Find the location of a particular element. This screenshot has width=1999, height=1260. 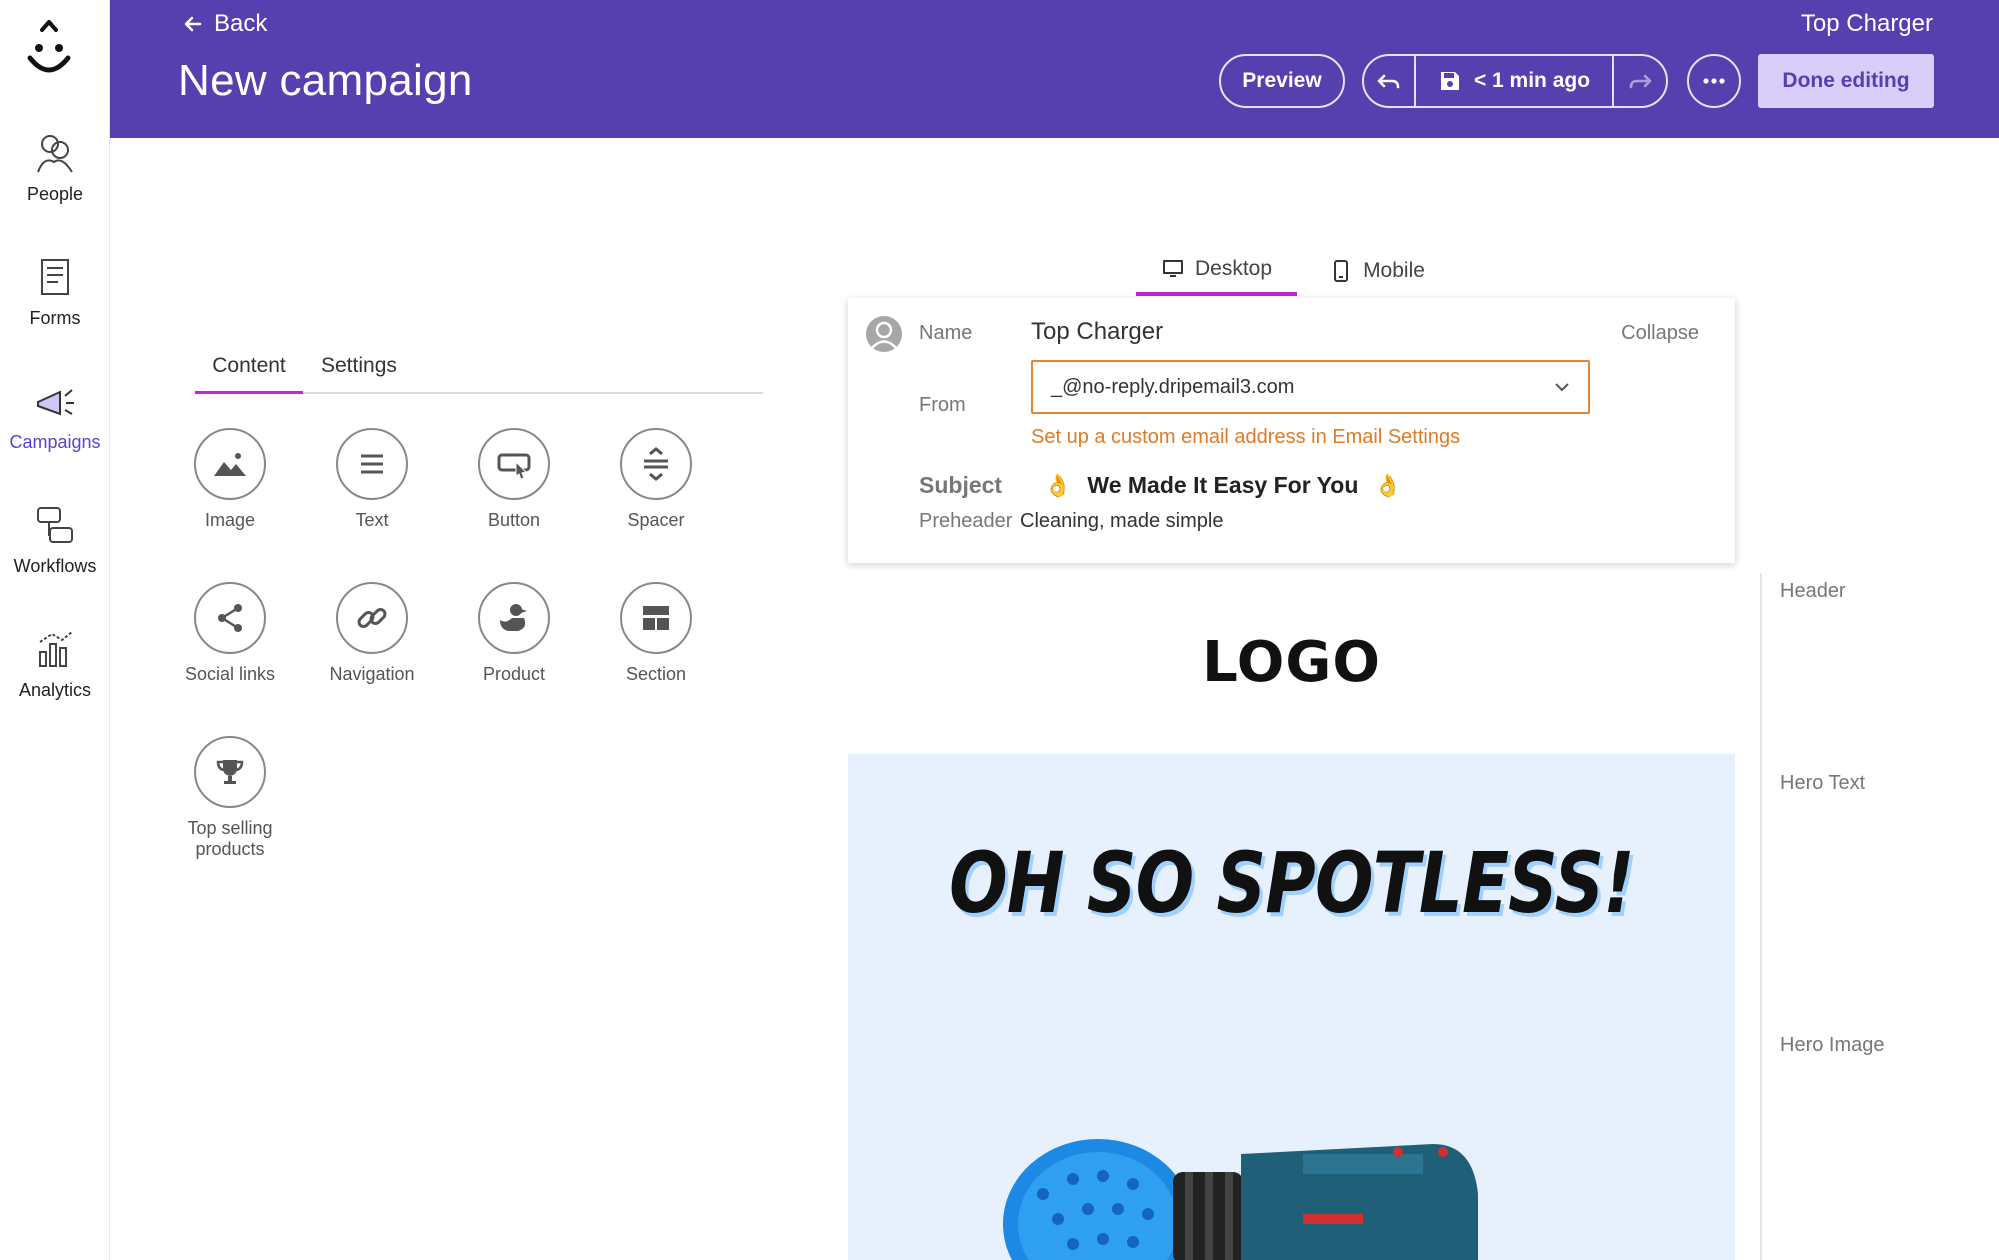

tool-top-selling-products: Top selling products is located at coordinates (230, 798).